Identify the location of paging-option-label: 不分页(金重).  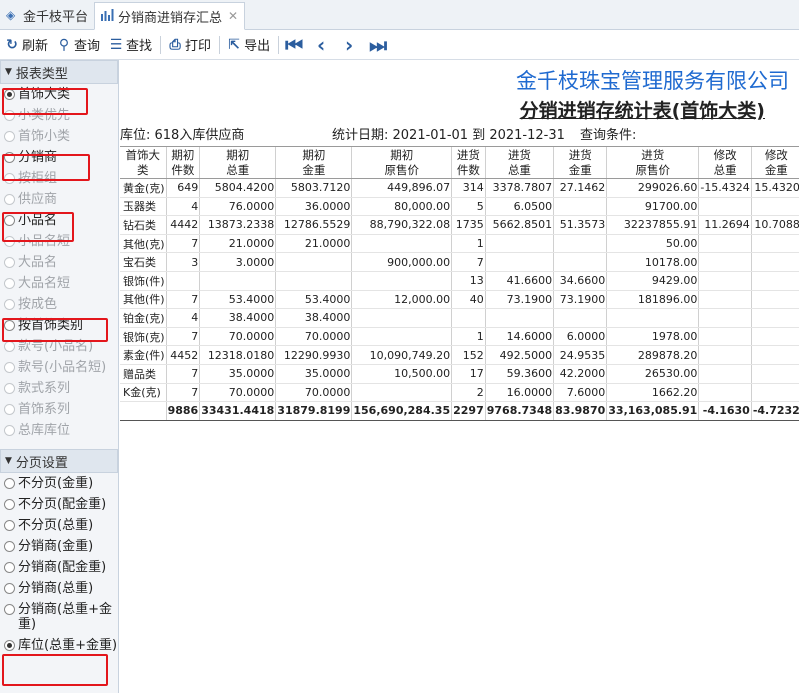
(56, 483).